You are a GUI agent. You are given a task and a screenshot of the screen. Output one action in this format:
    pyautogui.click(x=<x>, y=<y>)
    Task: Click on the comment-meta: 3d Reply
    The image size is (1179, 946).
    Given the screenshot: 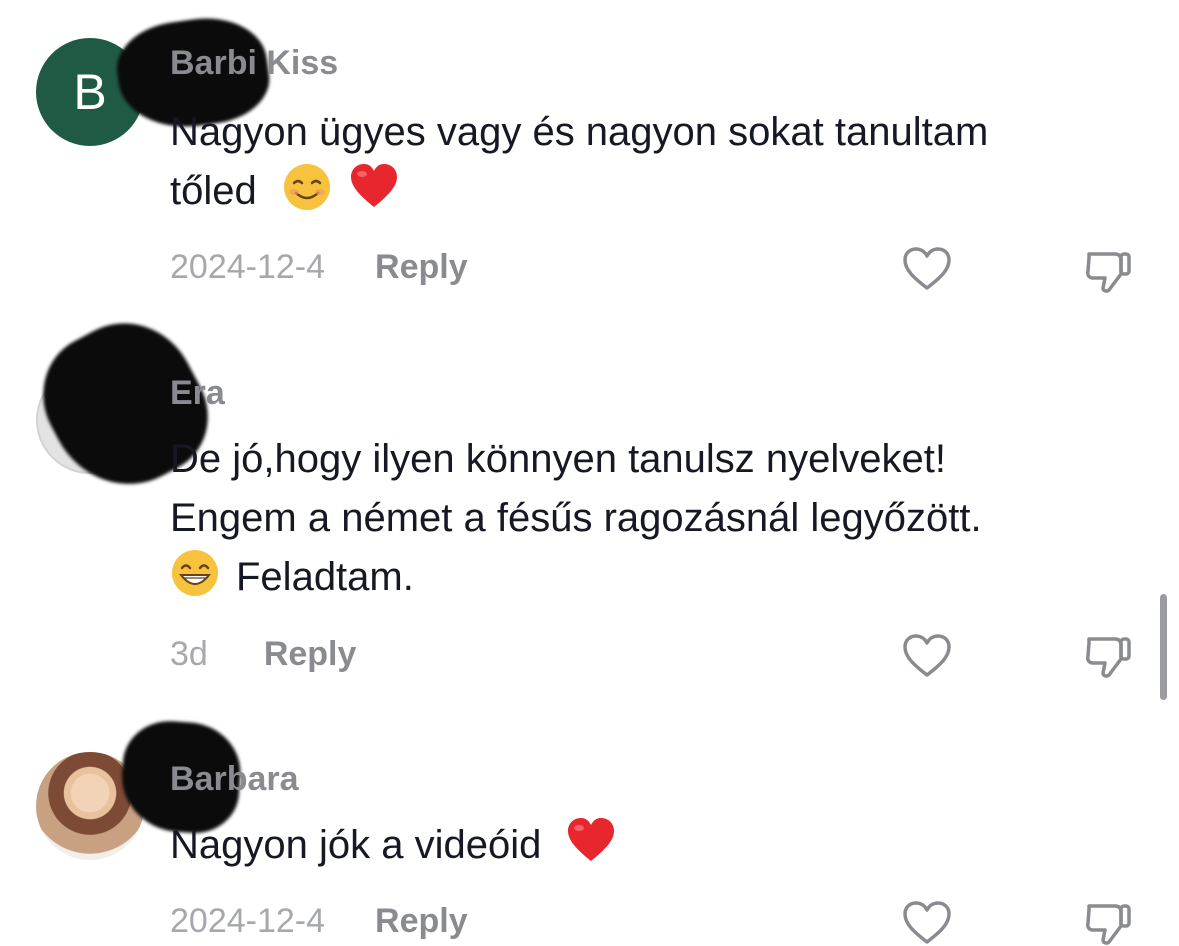 What is the action you would take?
    pyautogui.click(x=263, y=654)
    